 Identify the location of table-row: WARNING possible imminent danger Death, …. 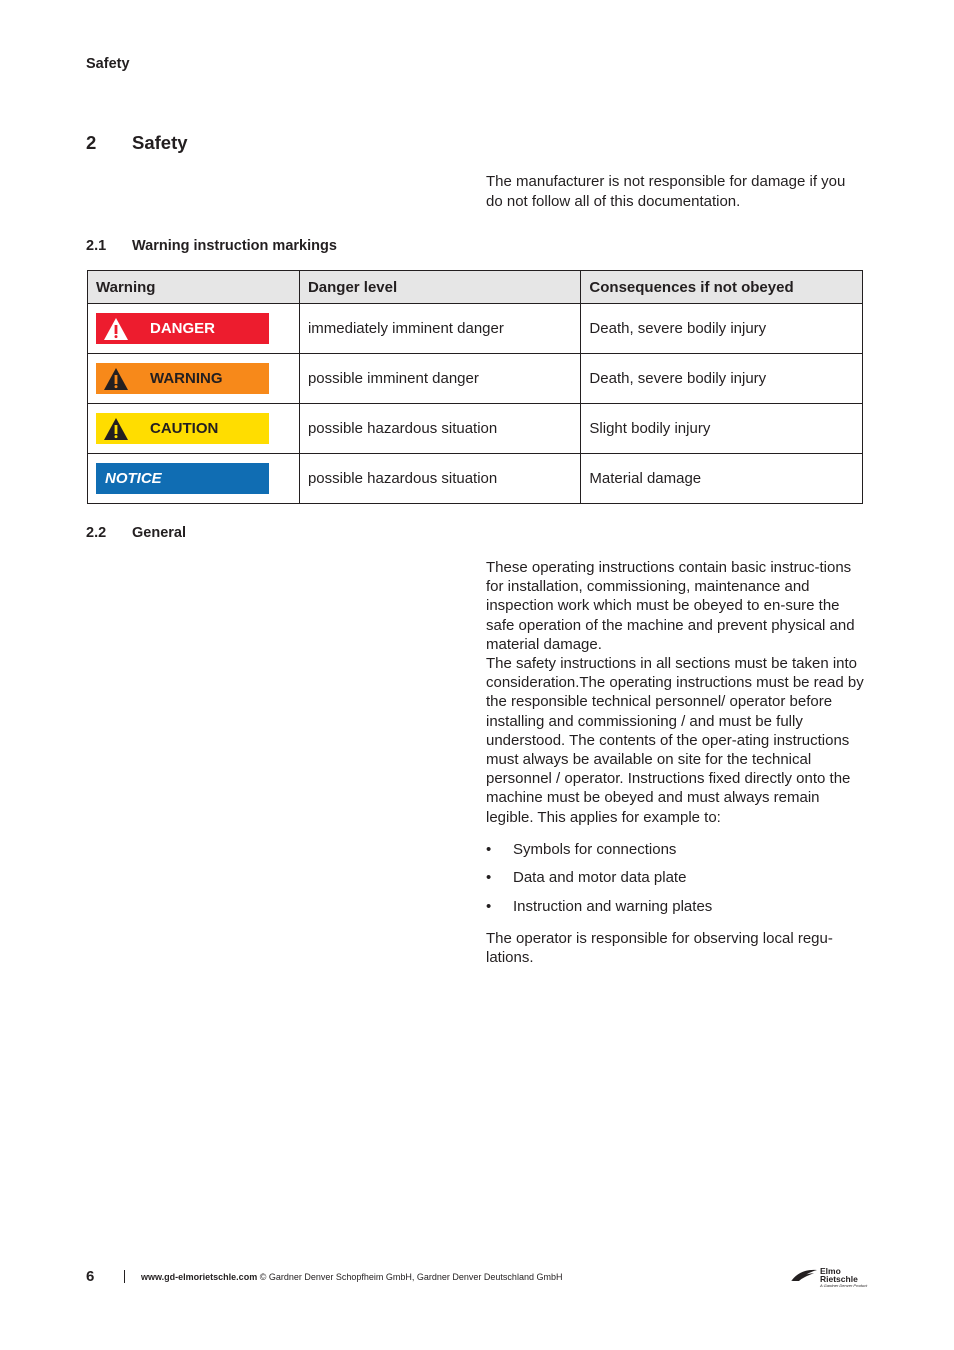
(475, 378).